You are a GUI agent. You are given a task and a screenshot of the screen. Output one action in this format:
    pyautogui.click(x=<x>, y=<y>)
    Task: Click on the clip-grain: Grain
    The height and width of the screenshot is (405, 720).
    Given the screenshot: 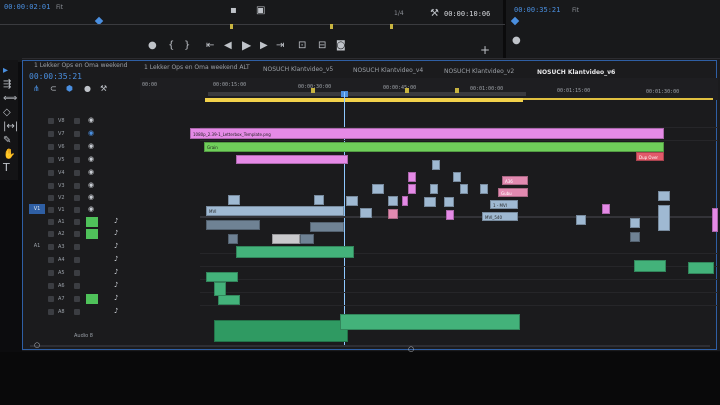 What is the action you would take?
    pyautogui.click(x=434, y=147)
    